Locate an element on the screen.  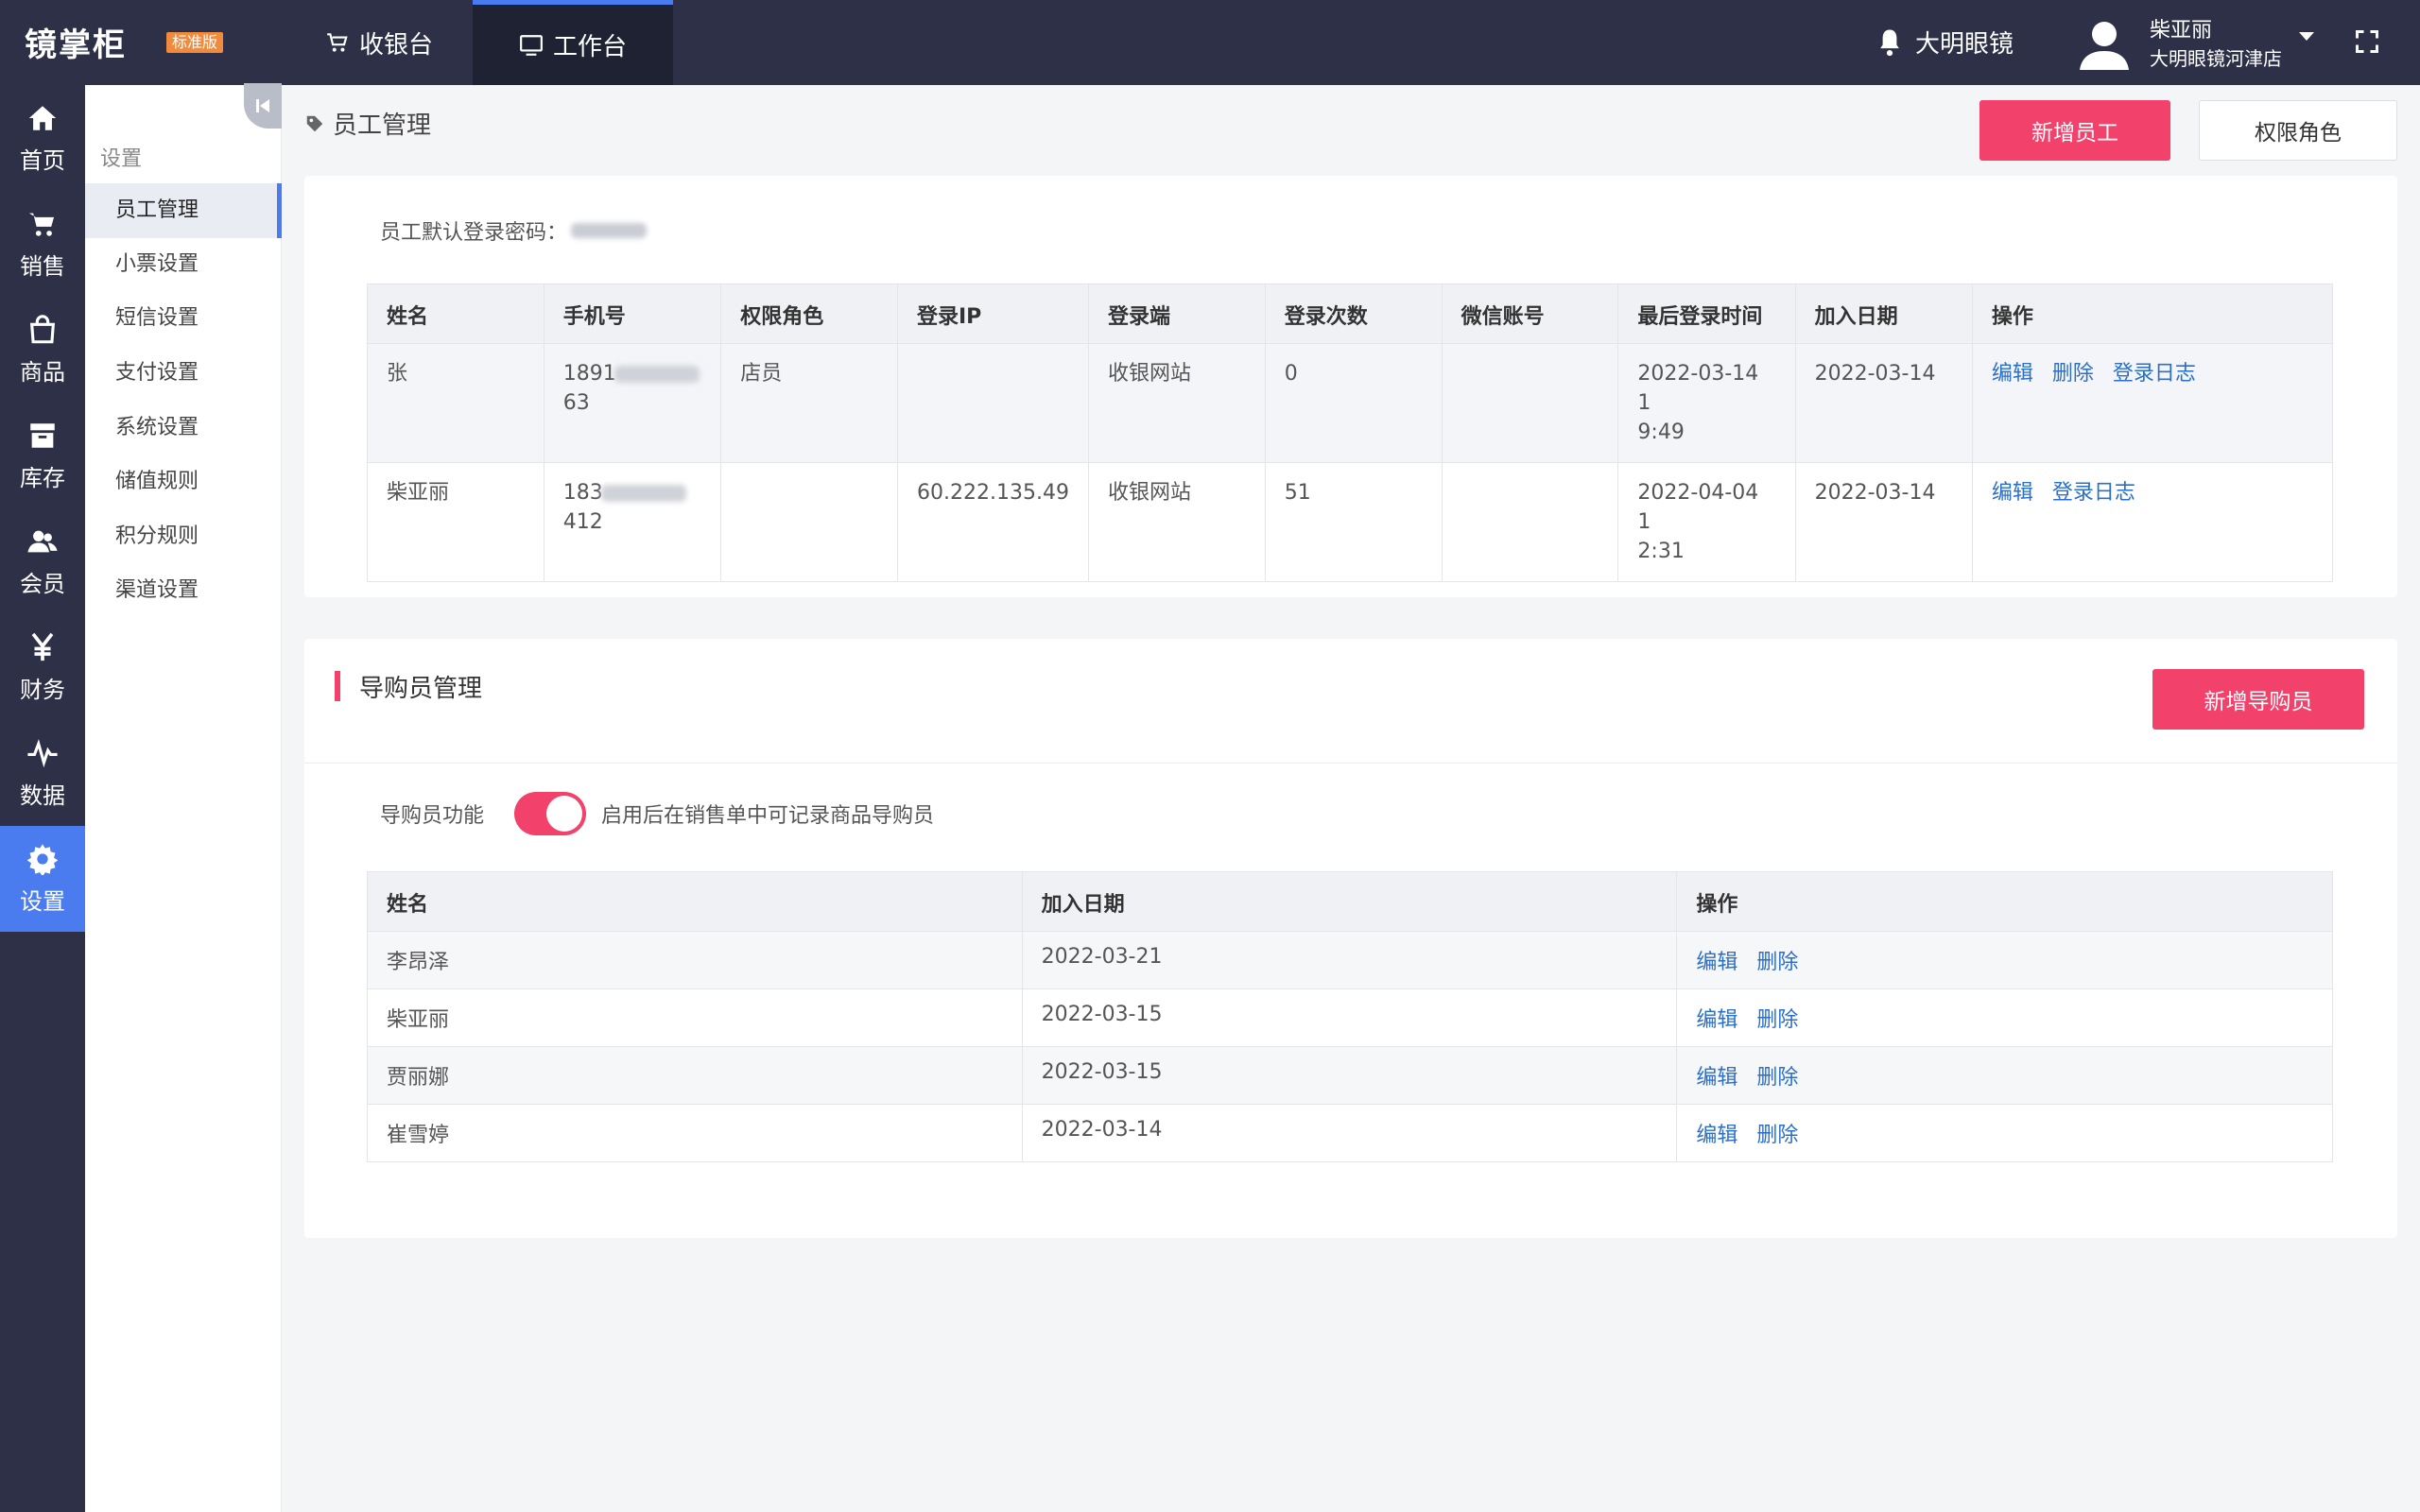
phone-masked is located at coordinates (643, 493).